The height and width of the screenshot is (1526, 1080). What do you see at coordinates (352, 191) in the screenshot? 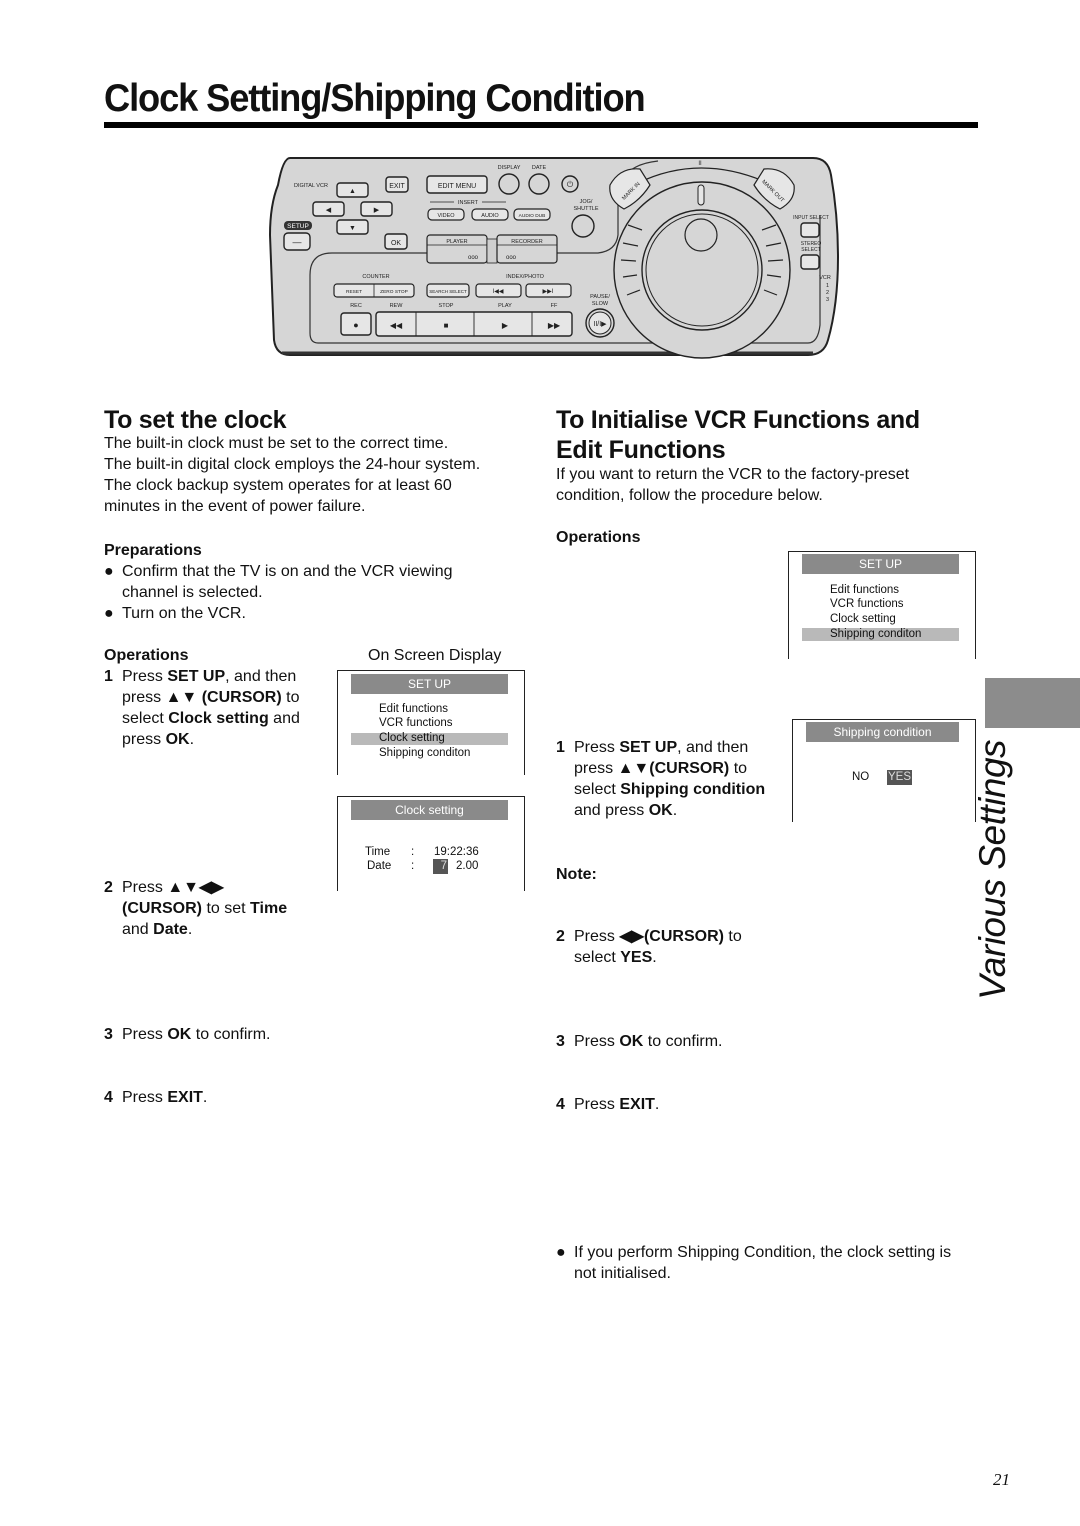
I see `up-arrow-icon: ▲` at bounding box center [352, 191].